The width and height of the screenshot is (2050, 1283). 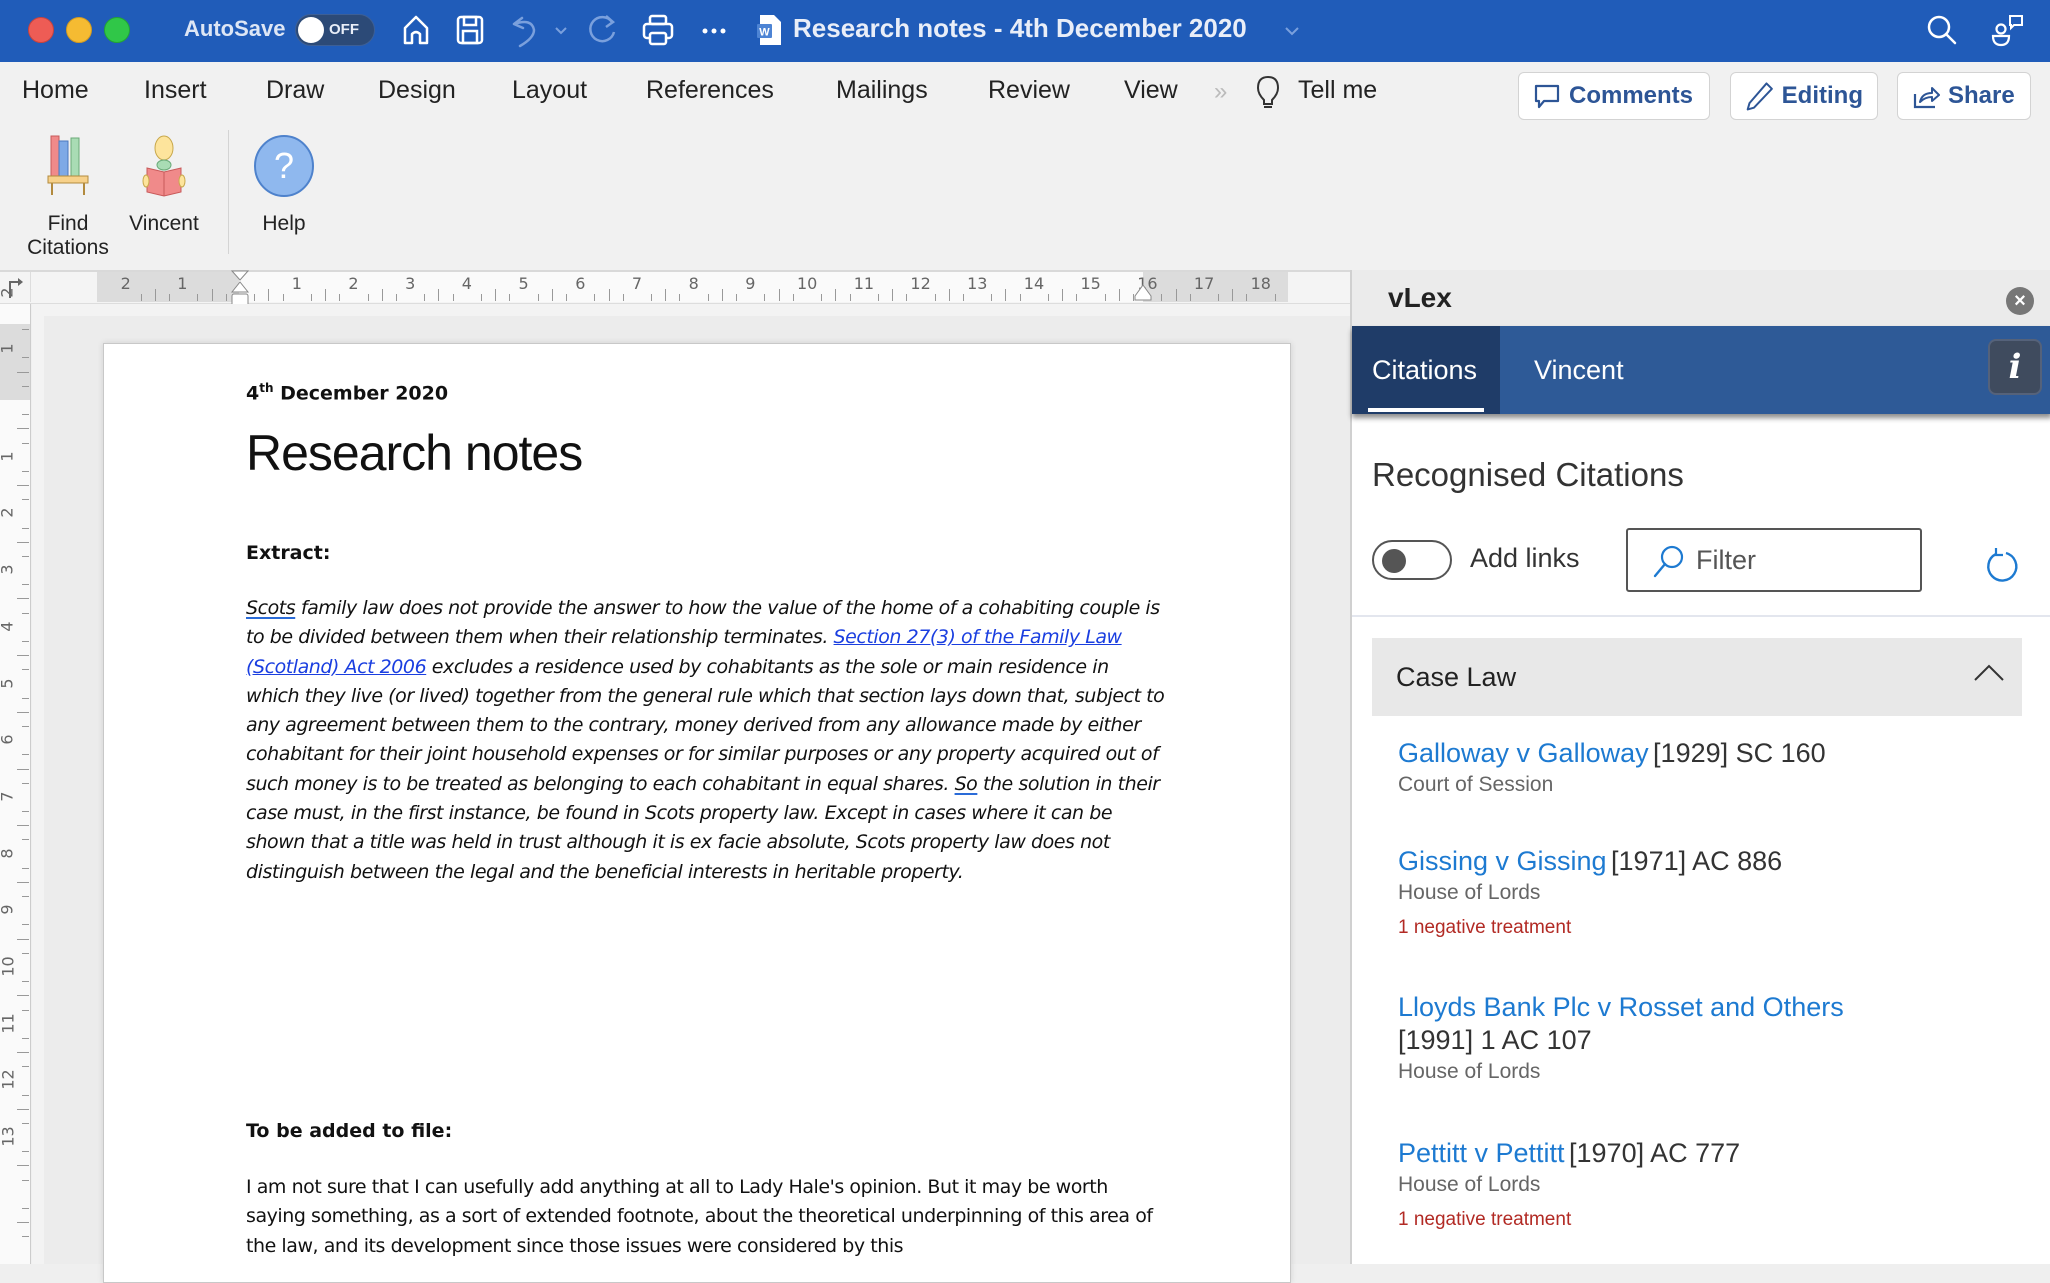 I want to click on document-title: Research notes - 4th December 2020, so click(x=1020, y=28).